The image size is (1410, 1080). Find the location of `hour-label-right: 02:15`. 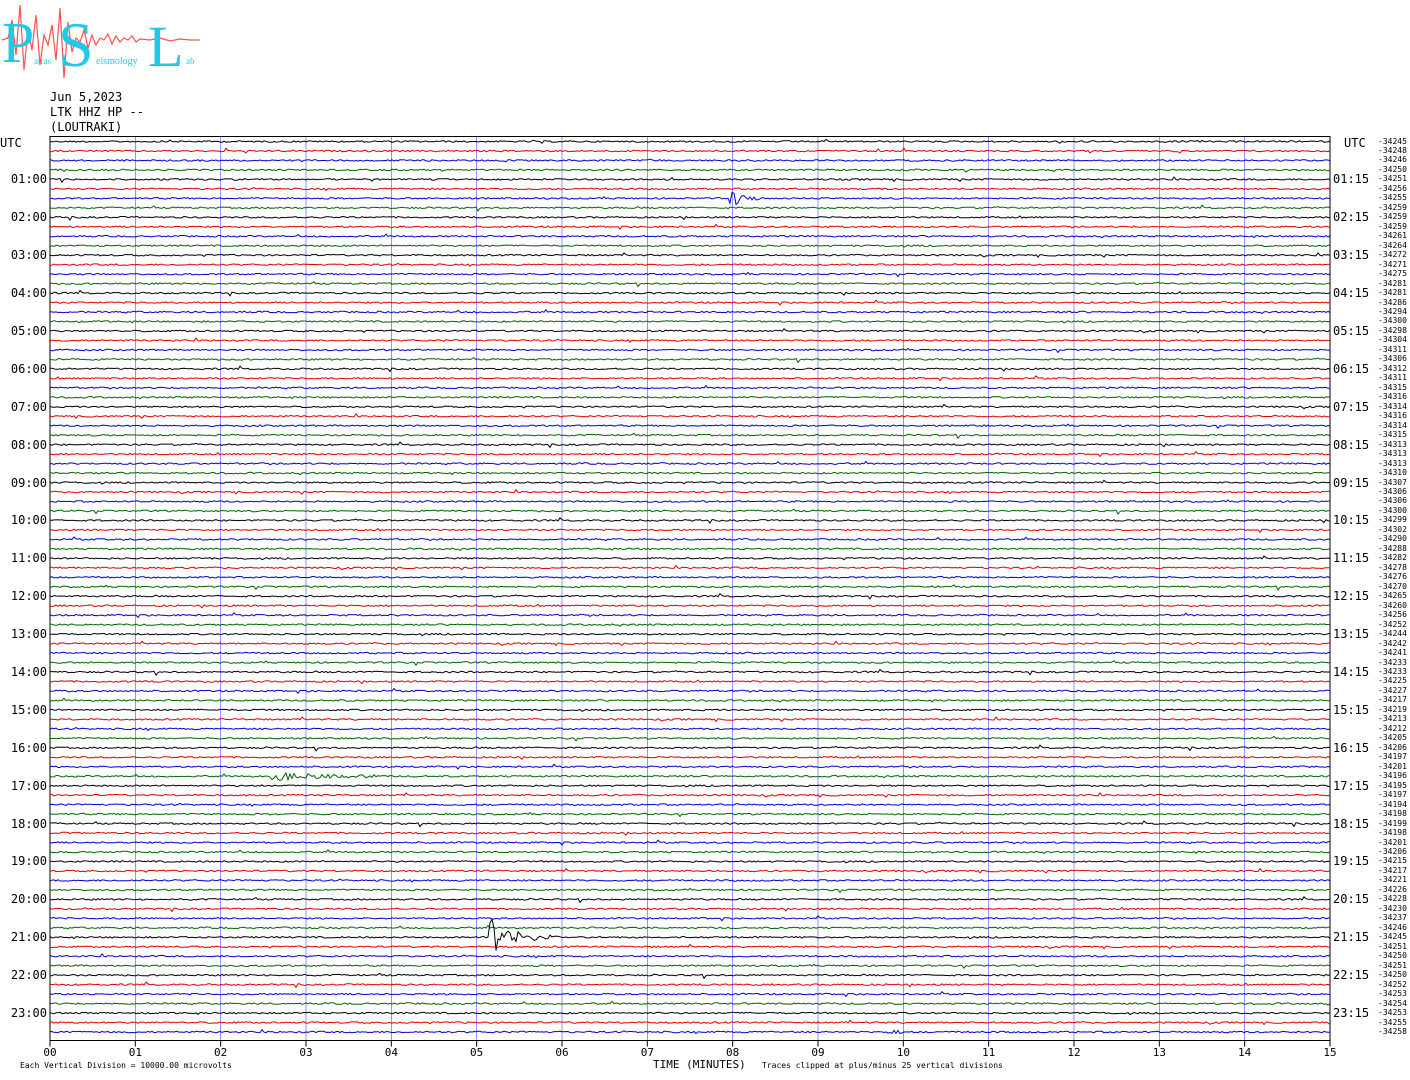

hour-label-right: 02:15 is located at coordinates (1351, 217).